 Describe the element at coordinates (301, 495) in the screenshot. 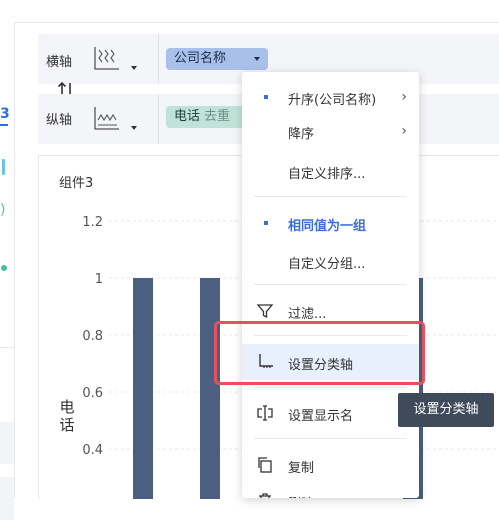

I see `menu-item-label: 删除` at that location.